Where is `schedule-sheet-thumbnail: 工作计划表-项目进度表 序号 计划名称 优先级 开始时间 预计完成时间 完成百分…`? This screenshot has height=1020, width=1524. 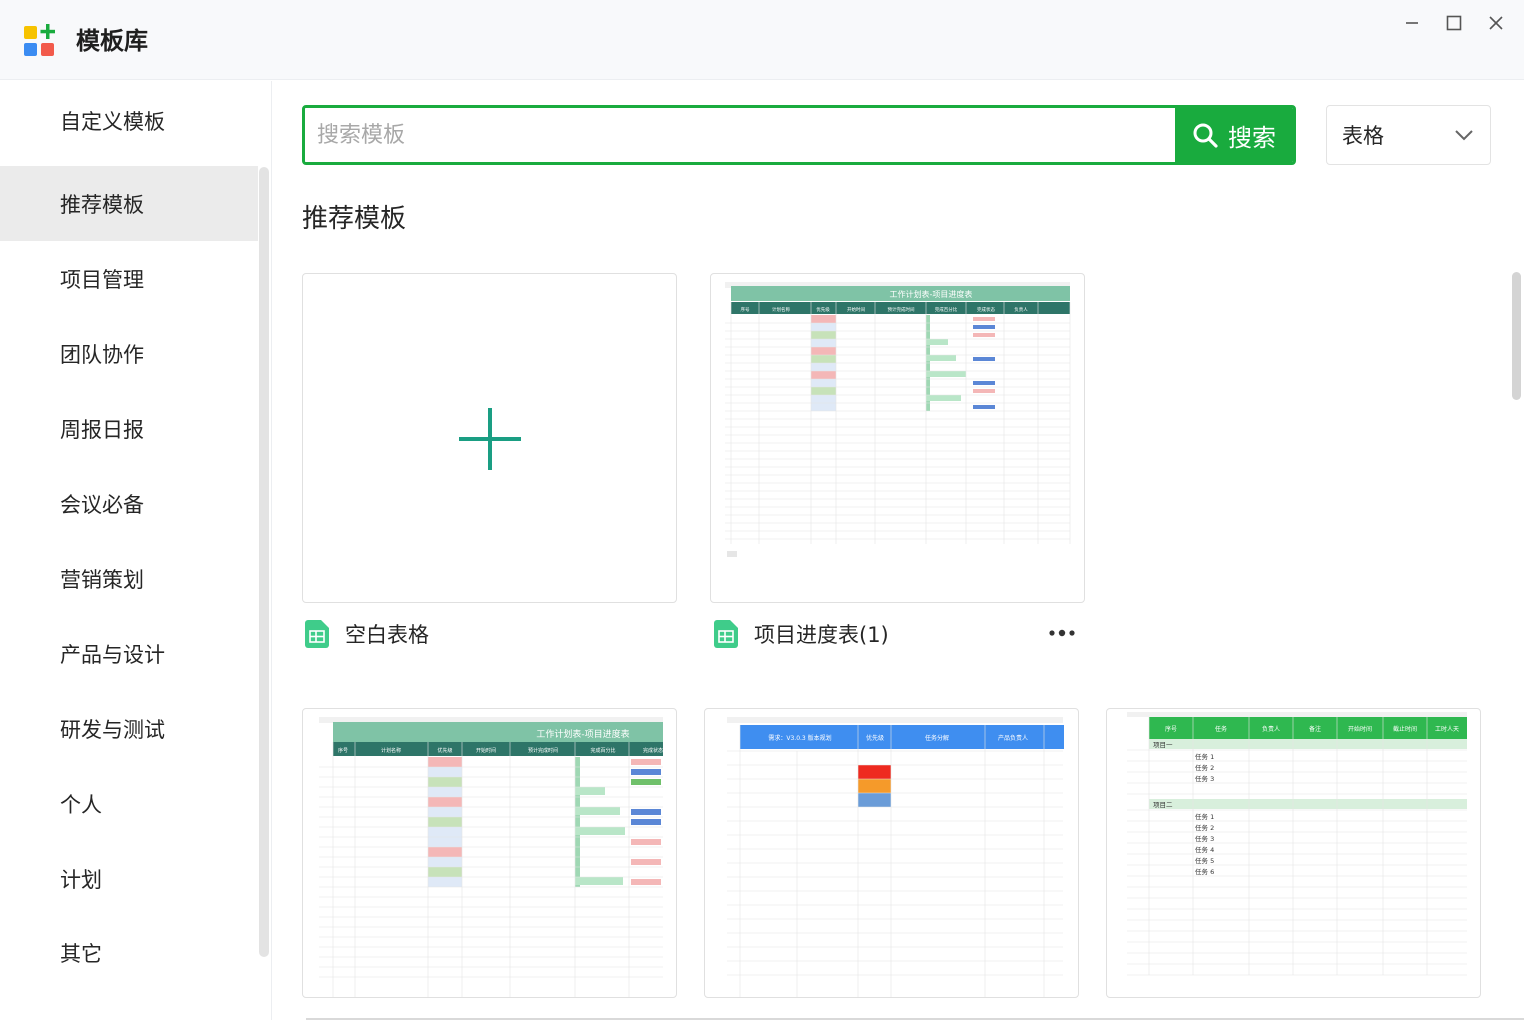 schedule-sheet-thumbnail: 工作计划表-项目进度表 序号 计划名称 优先级 开始时间 预计完成时间 完成百分… is located at coordinates (898, 419).